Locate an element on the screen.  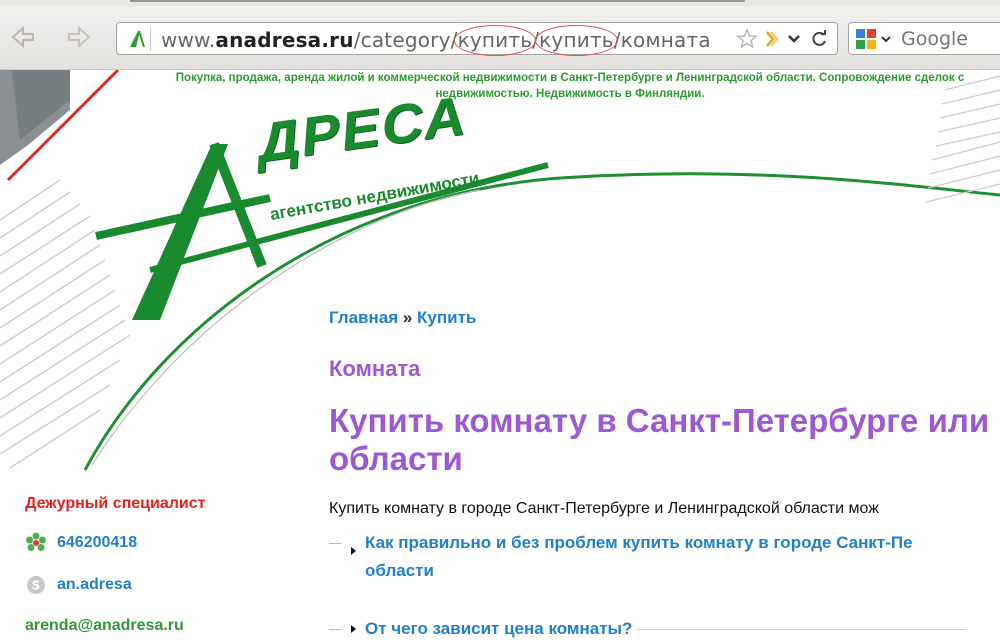
skype-contact: S an.adresa is located at coordinates (160, 585).